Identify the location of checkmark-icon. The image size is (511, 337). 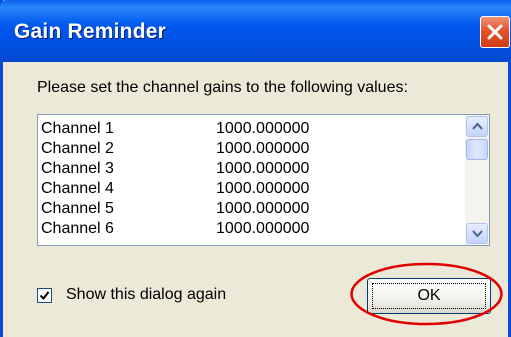
(44, 296).